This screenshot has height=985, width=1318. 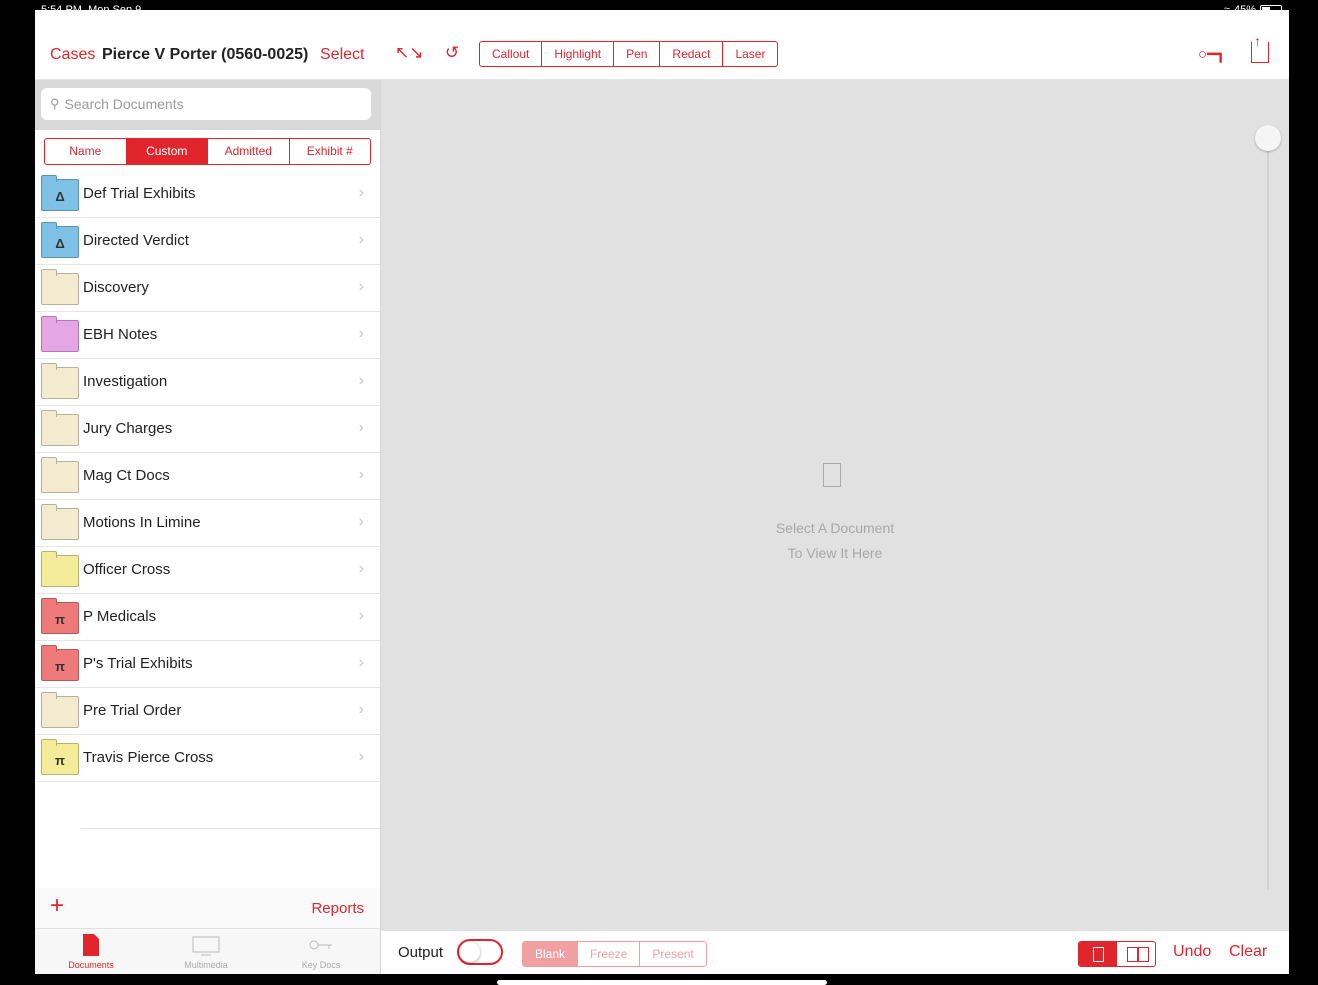 What do you see at coordinates (207, 382) in the screenshot?
I see `folder-row: Investigation ›` at bounding box center [207, 382].